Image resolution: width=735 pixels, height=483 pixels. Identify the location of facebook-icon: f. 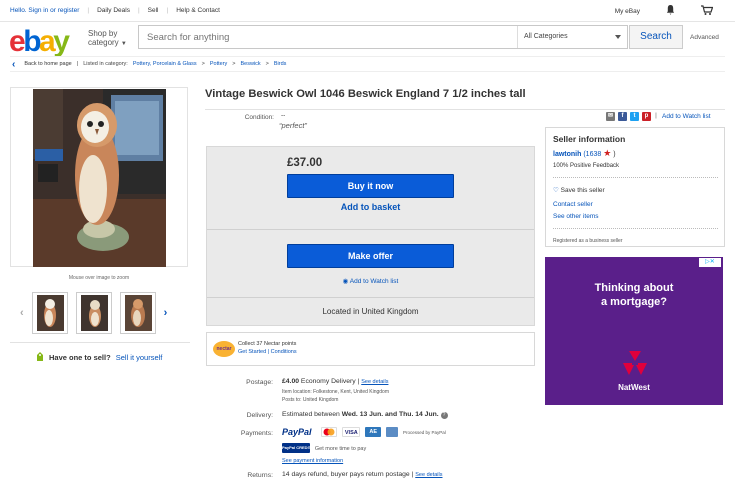
(622, 116).